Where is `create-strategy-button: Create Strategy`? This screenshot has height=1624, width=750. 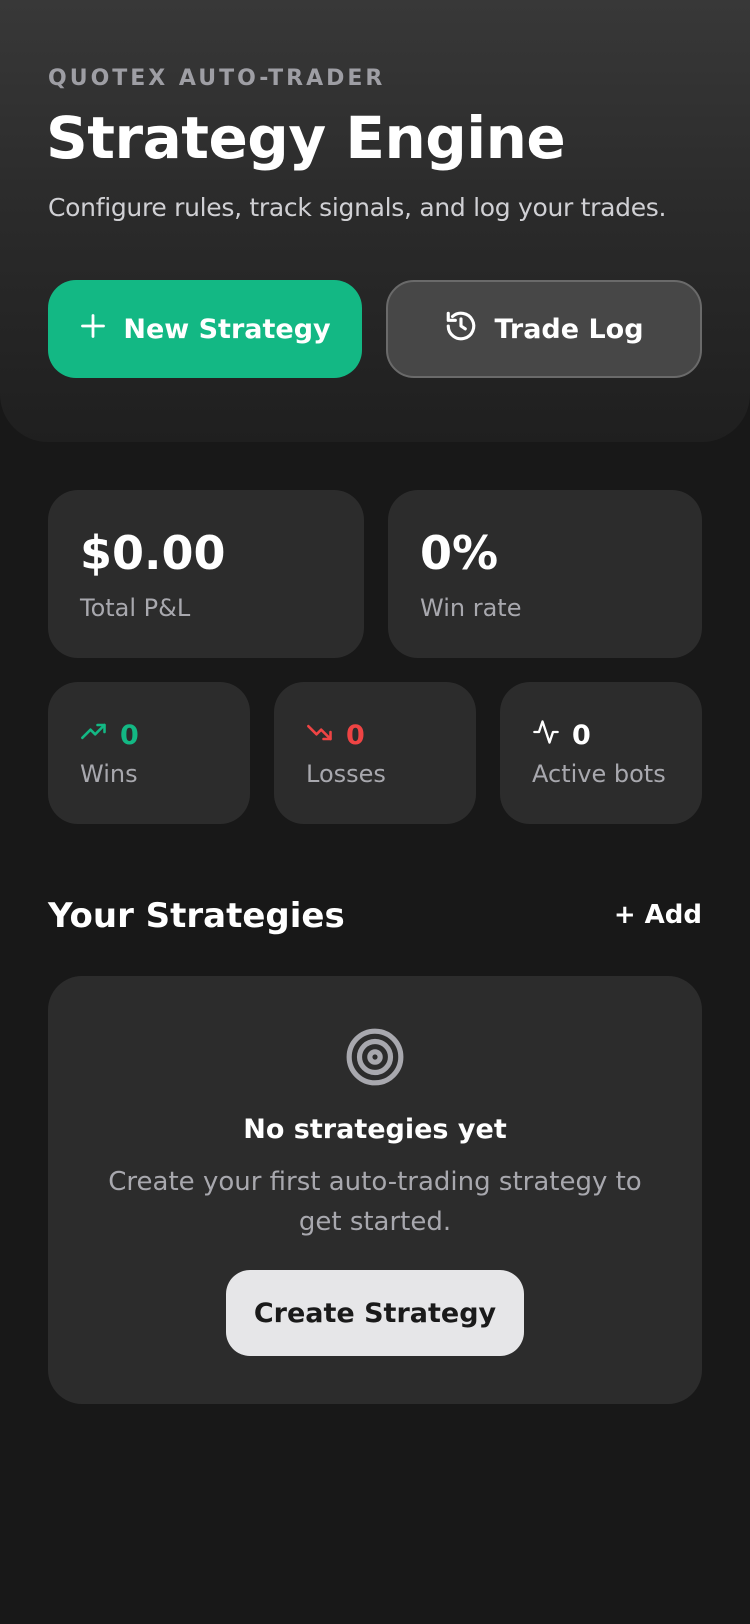 create-strategy-button: Create Strategy is located at coordinates (375, 1313).